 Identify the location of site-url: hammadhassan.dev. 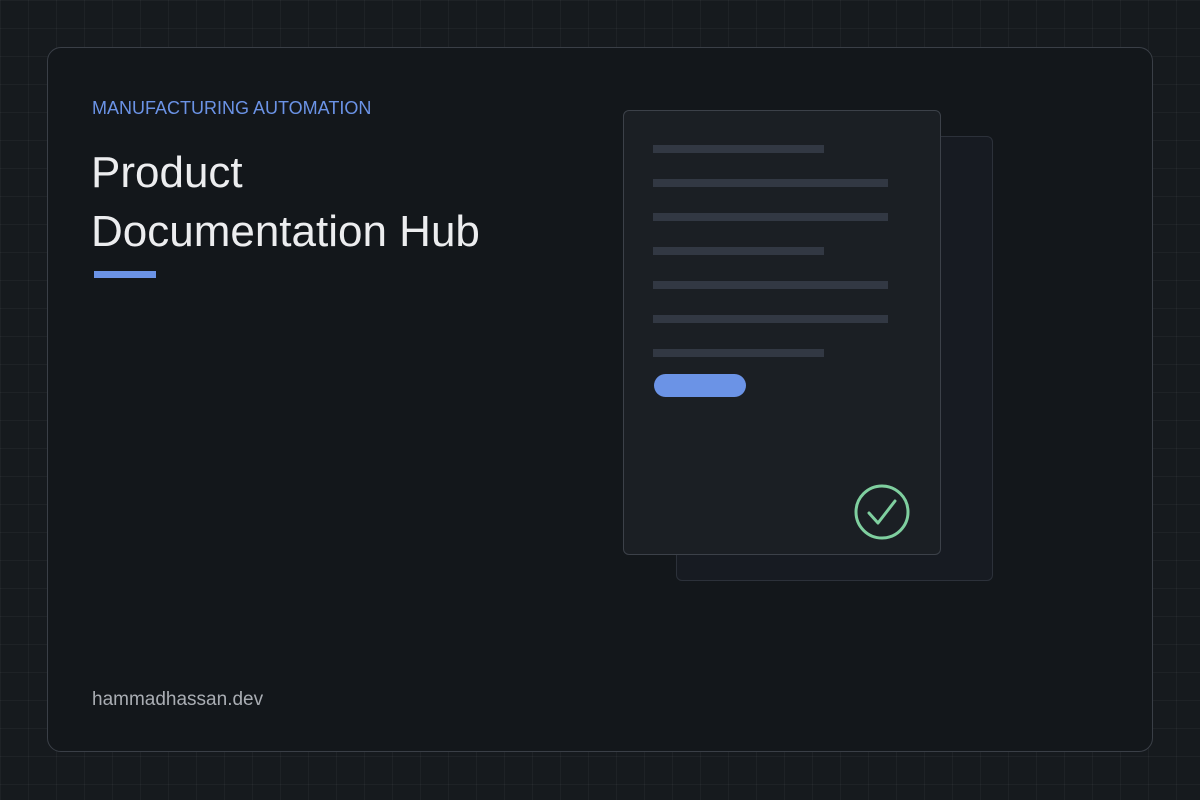
(178, 699).